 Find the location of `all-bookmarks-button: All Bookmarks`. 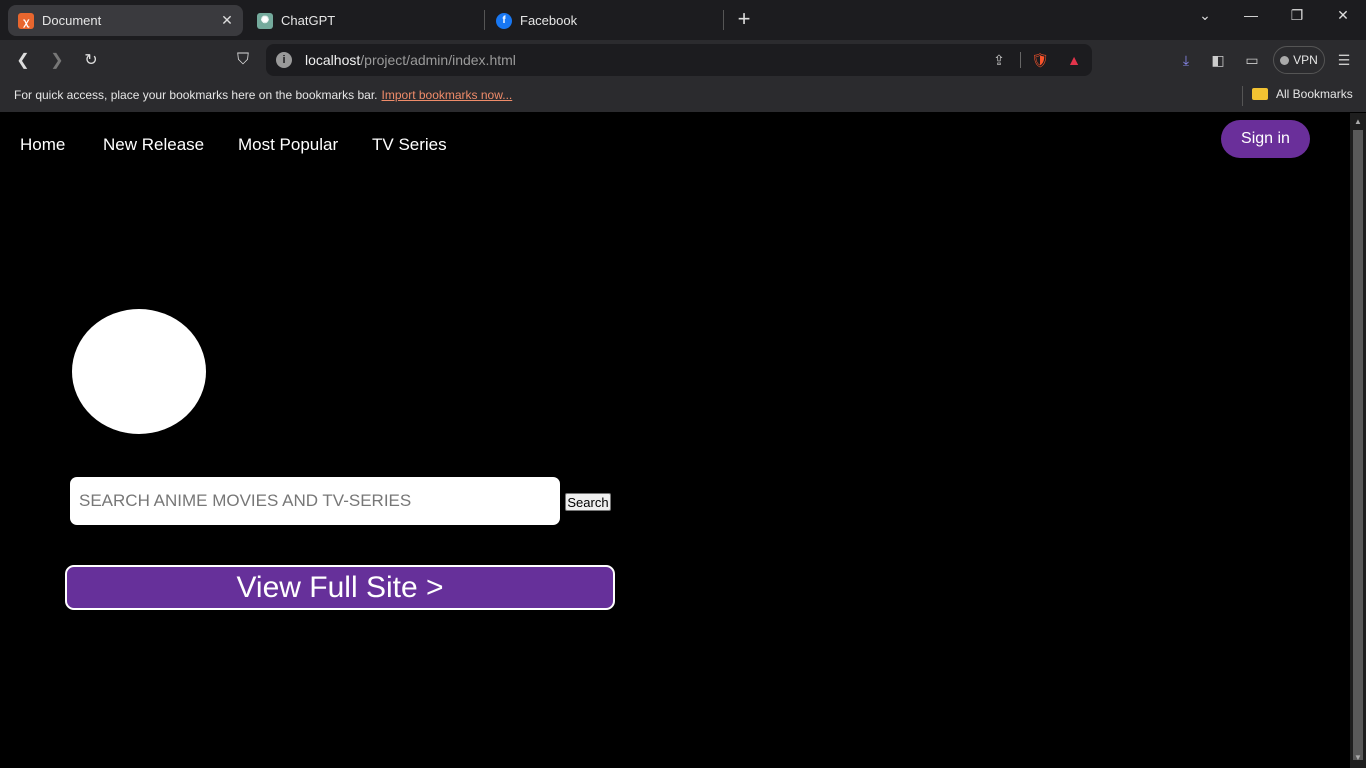

all-bookmarks-button: All Bookmarks is located at coordinates (1302, 94).